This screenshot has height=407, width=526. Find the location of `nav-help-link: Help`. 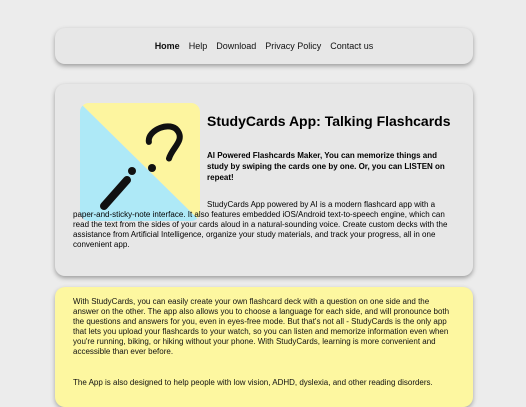

nav-help-link: Help is located at coordinates (198, 46).